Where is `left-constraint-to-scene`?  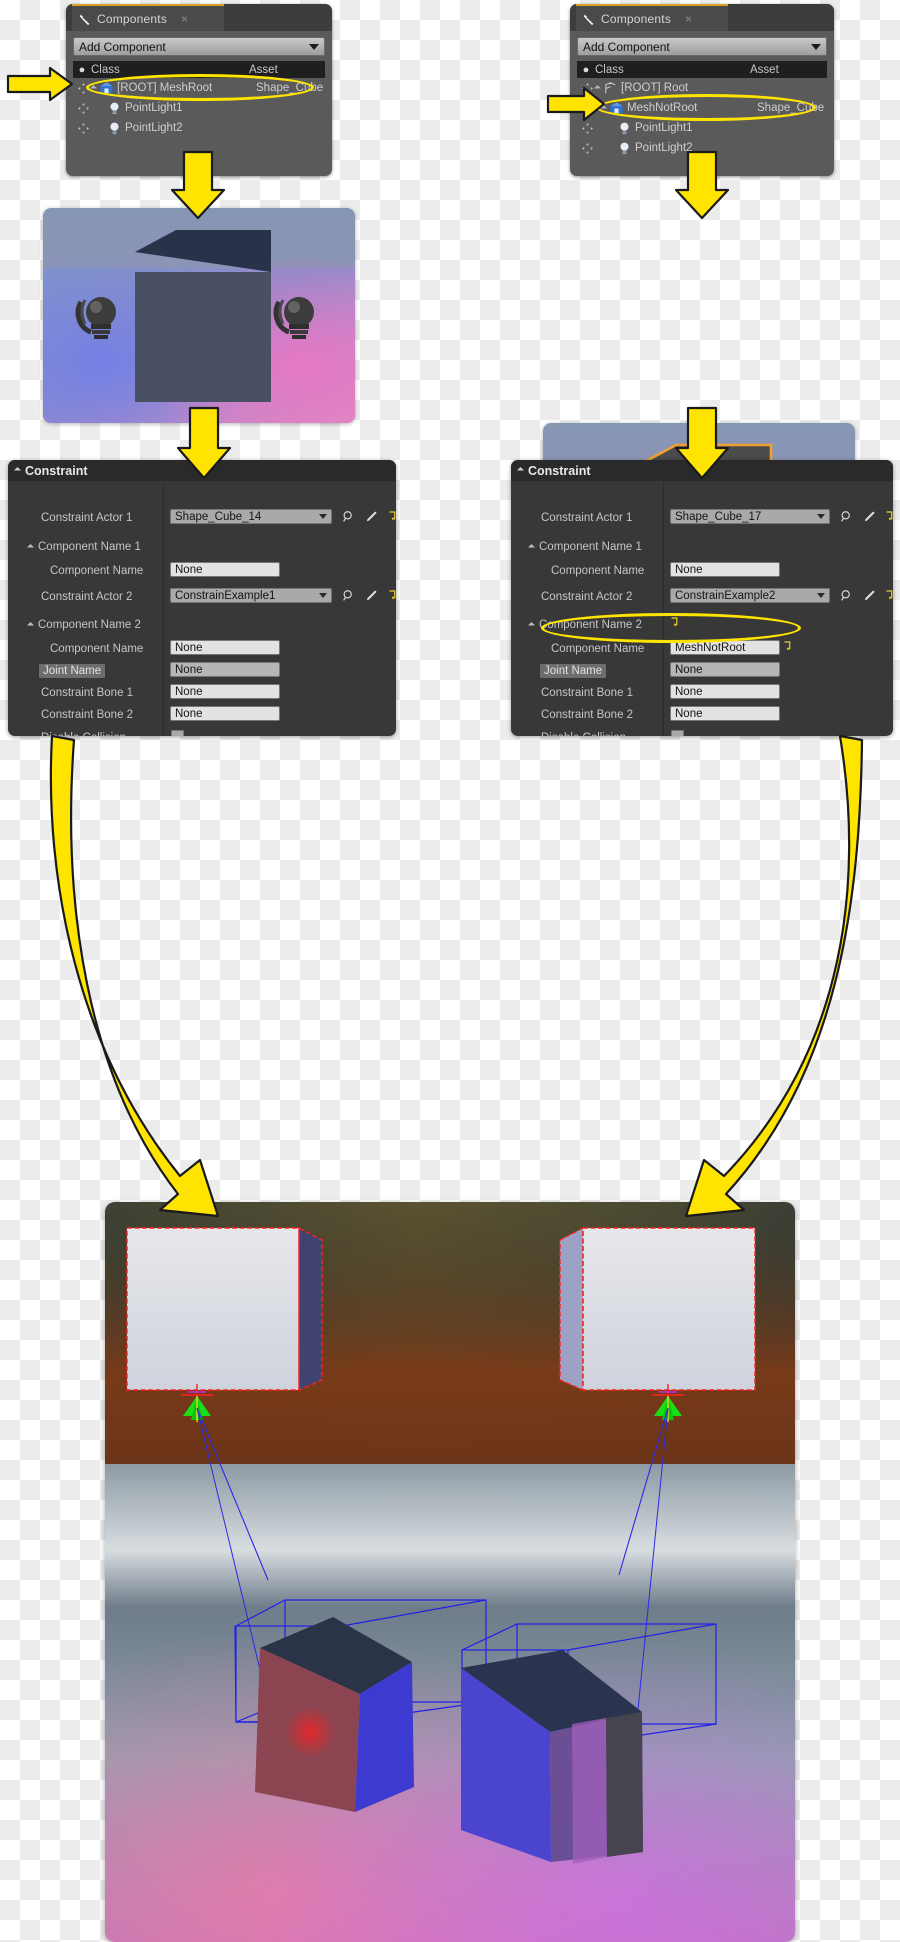 left-constraint-to-scene is located at coordinates (134, 976).